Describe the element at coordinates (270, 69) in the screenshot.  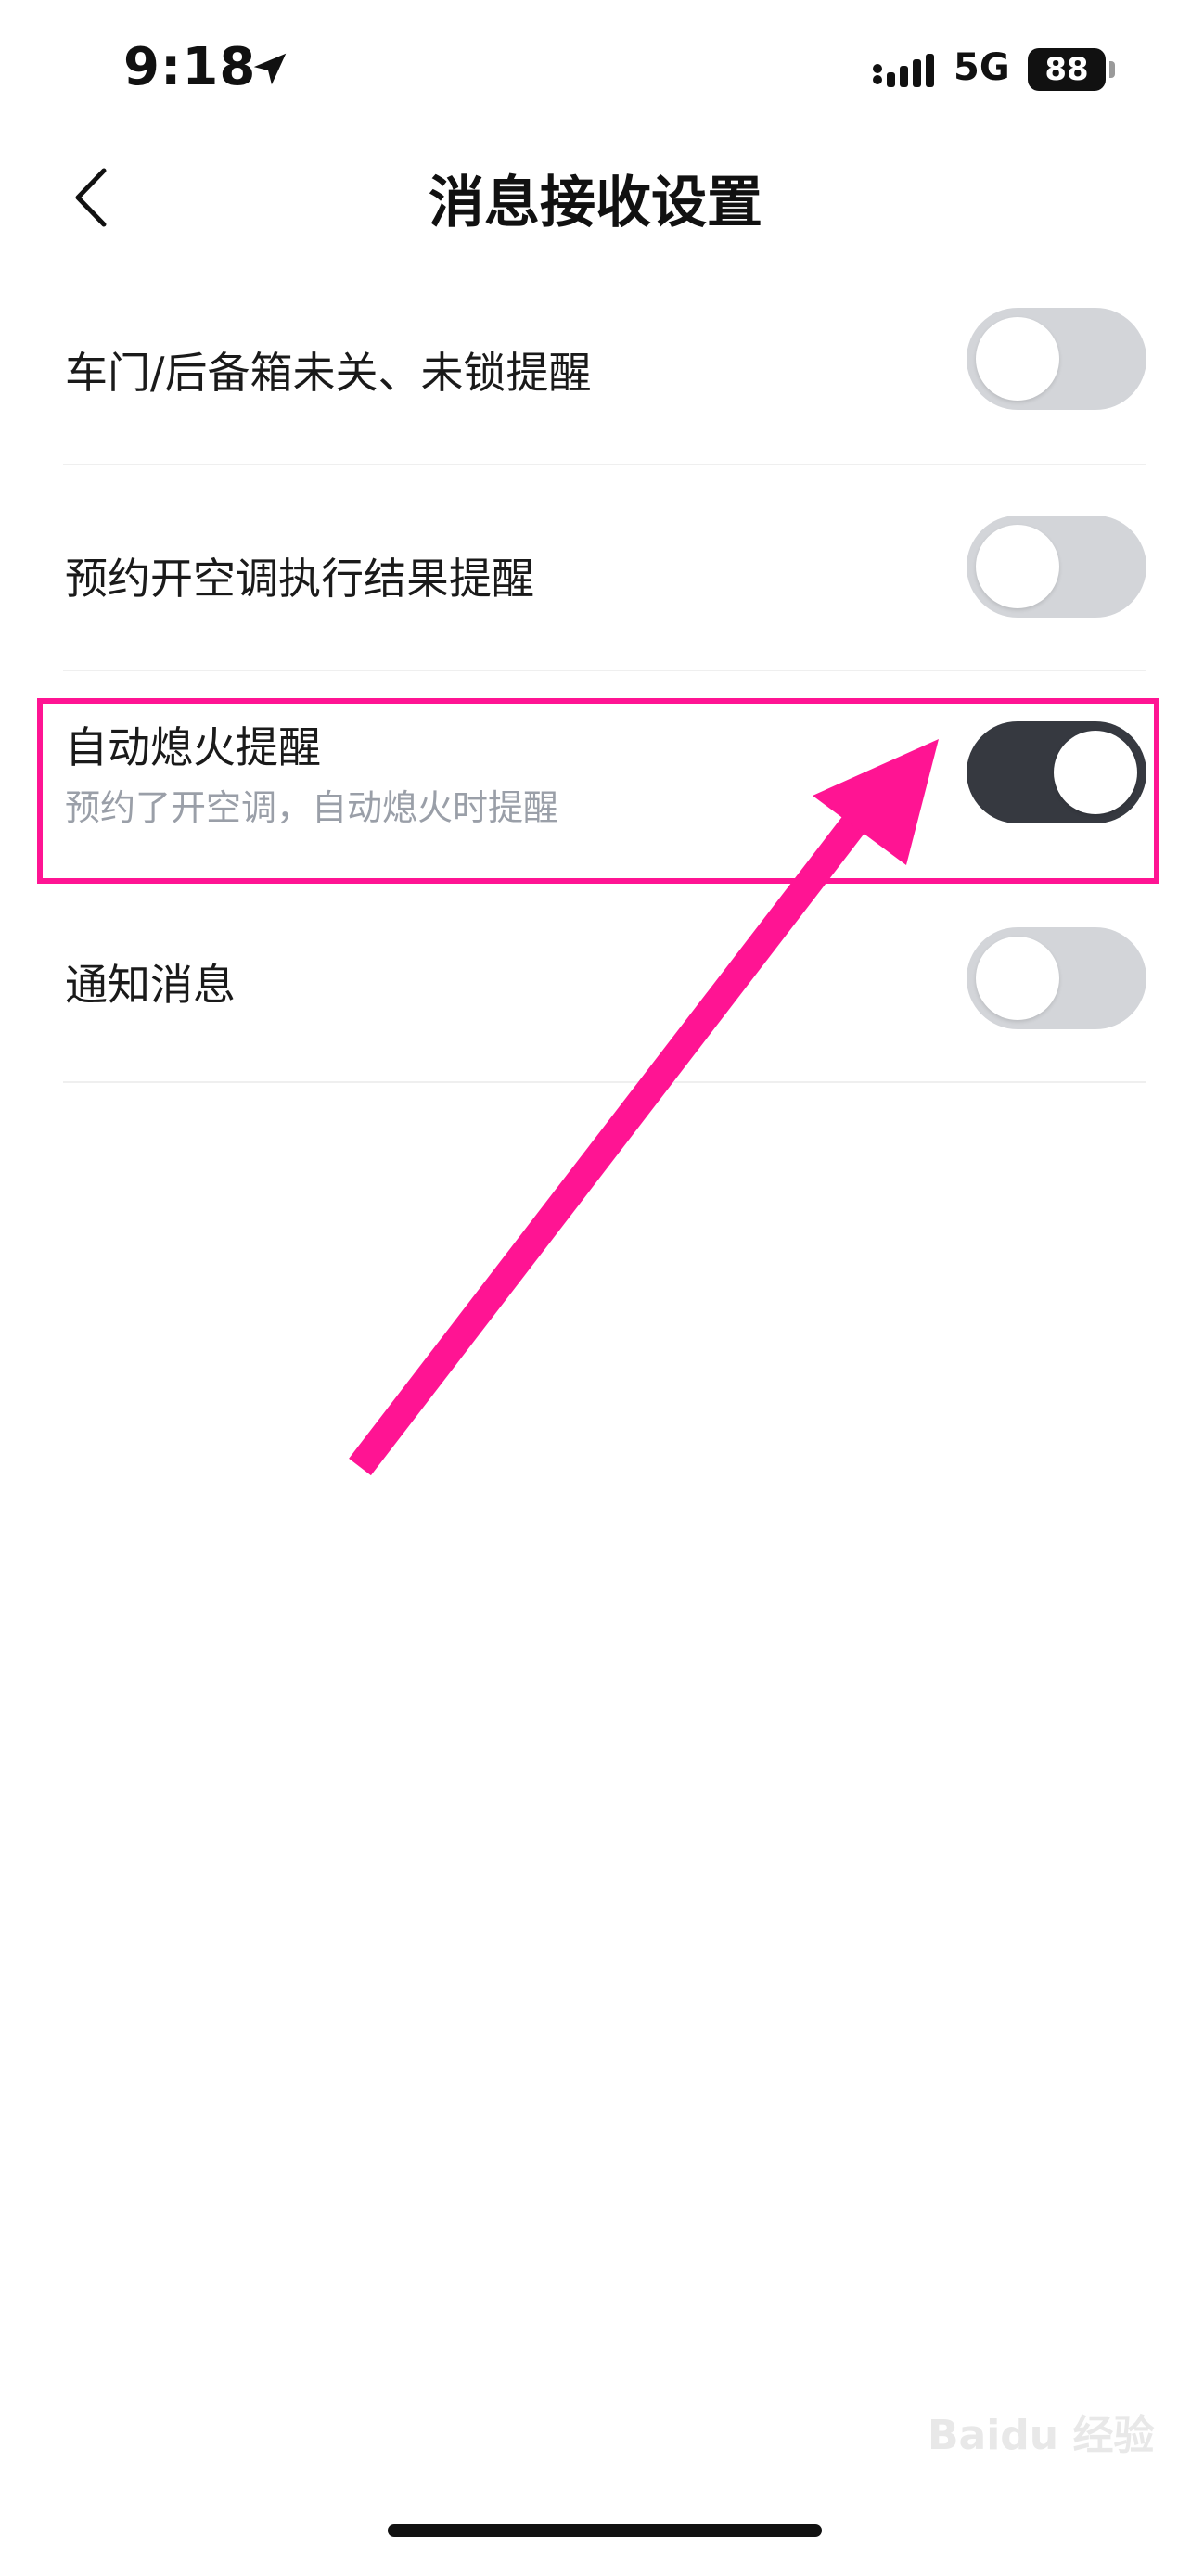
I see `location-arrow-icon` at that location.